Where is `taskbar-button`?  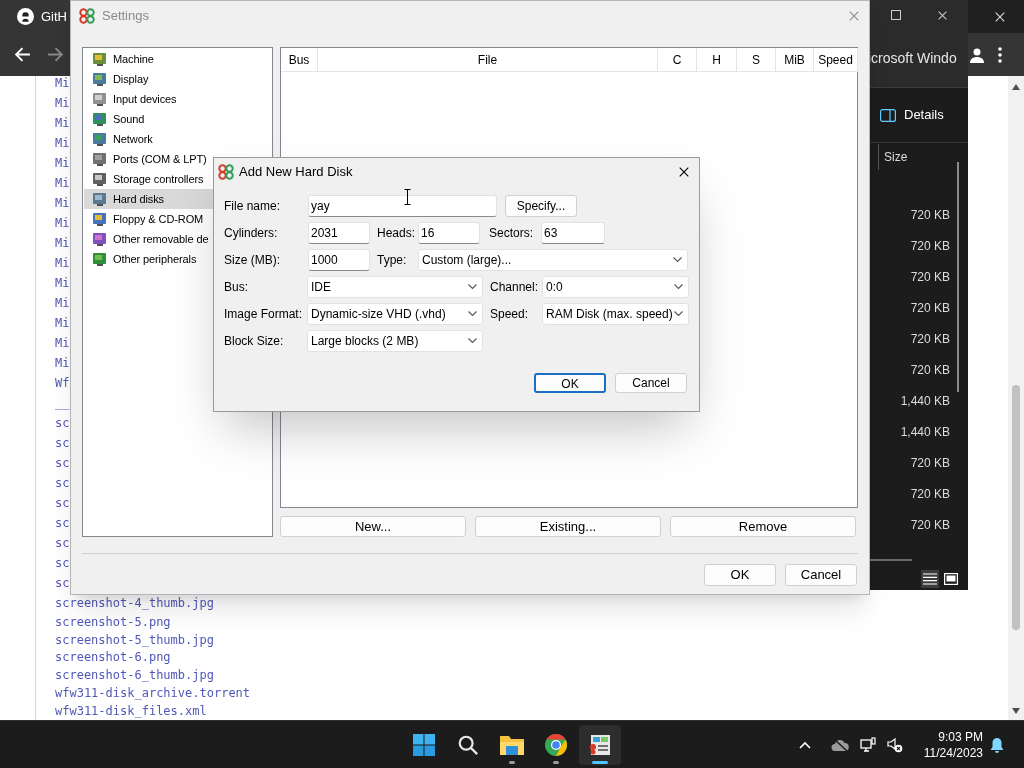 taskbar-button is located at coordinates (600, 744).